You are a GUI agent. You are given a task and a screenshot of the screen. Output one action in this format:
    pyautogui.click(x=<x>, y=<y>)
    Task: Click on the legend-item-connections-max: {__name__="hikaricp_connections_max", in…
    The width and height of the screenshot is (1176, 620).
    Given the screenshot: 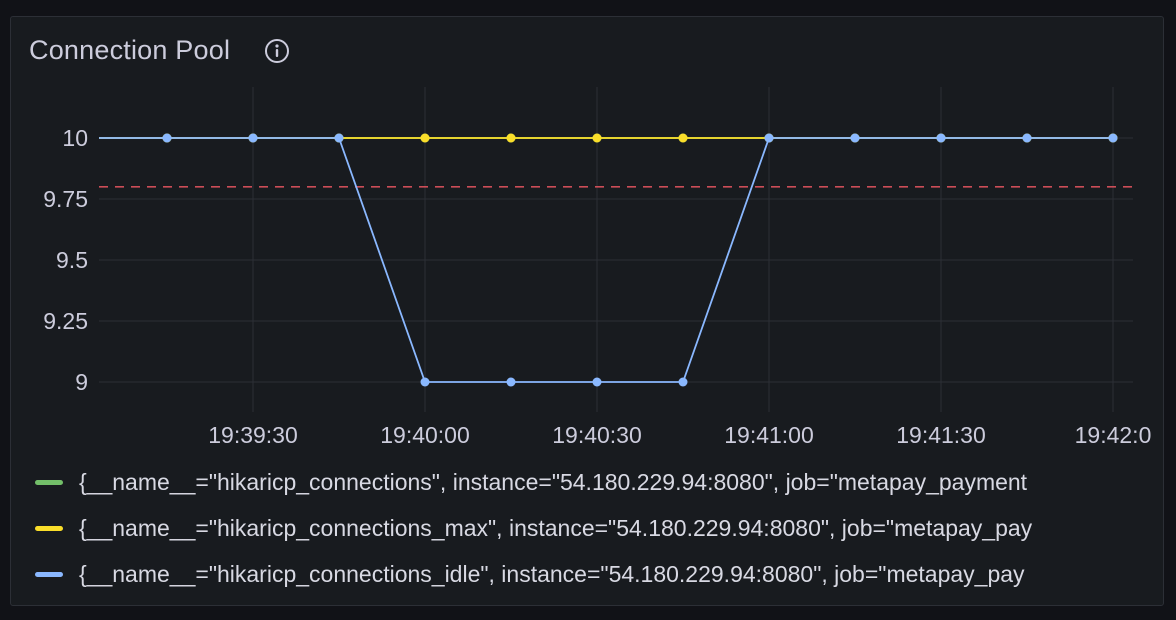 What is the action you would take?
    pyautogui.click(x=595, y=528)
    